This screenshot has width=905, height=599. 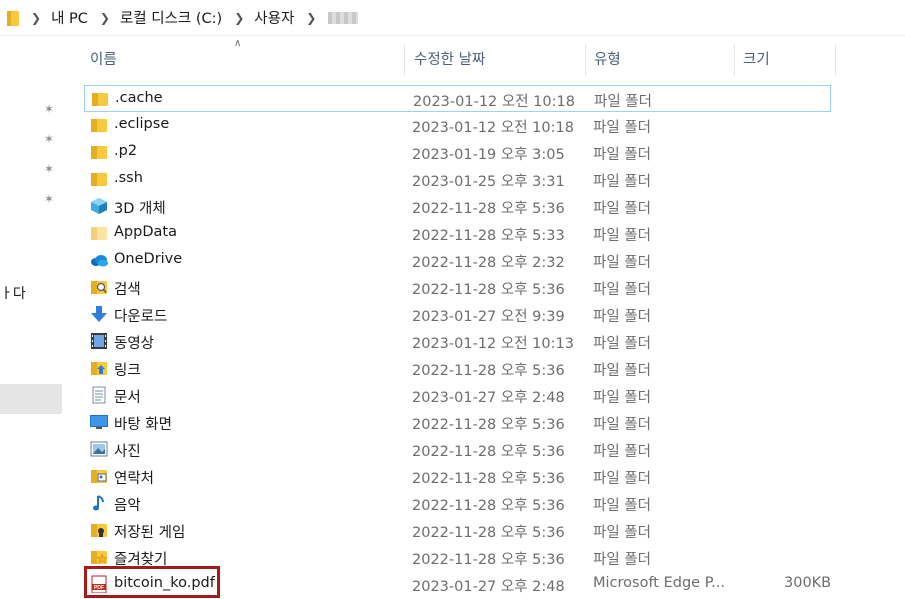 What do you see at coordinates (457, 152) in the screenshot?
I see `file-row: .p2 2023-01-19 오후 3:05 파일 폴더` at bounding box center [457, 152].